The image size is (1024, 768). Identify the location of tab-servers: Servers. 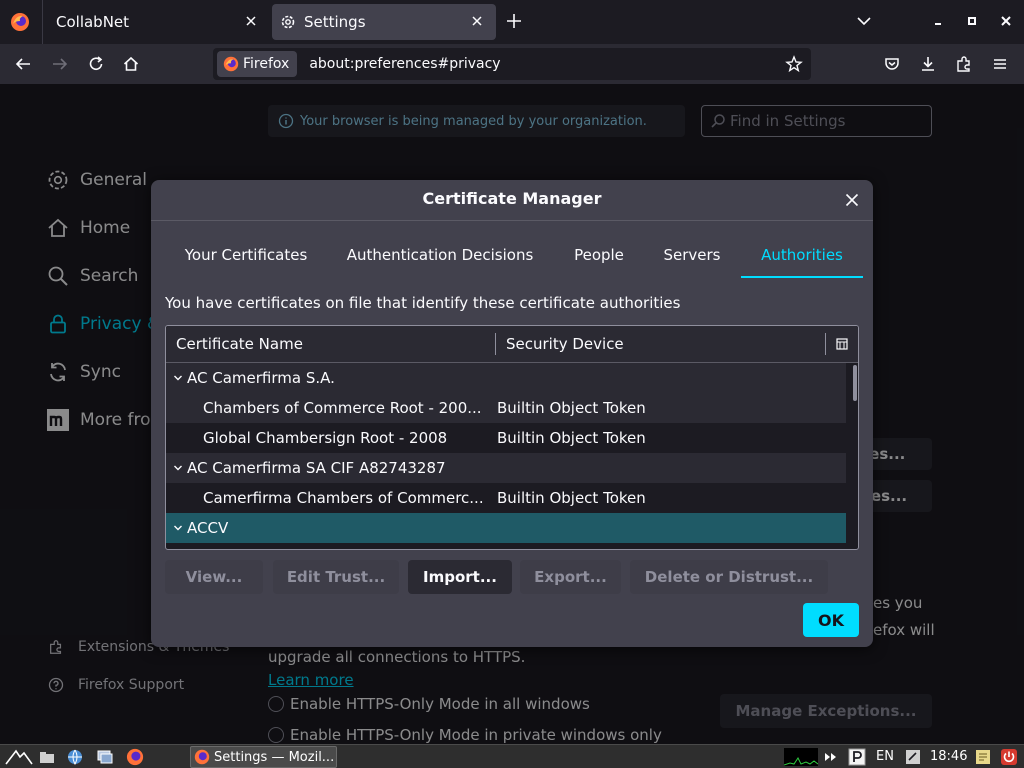
(692, 255).